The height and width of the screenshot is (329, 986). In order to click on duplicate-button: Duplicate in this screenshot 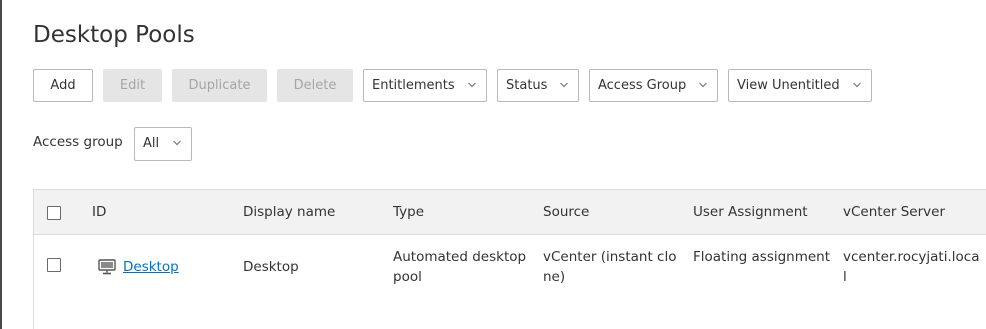, I will do `click(219, 85)`.